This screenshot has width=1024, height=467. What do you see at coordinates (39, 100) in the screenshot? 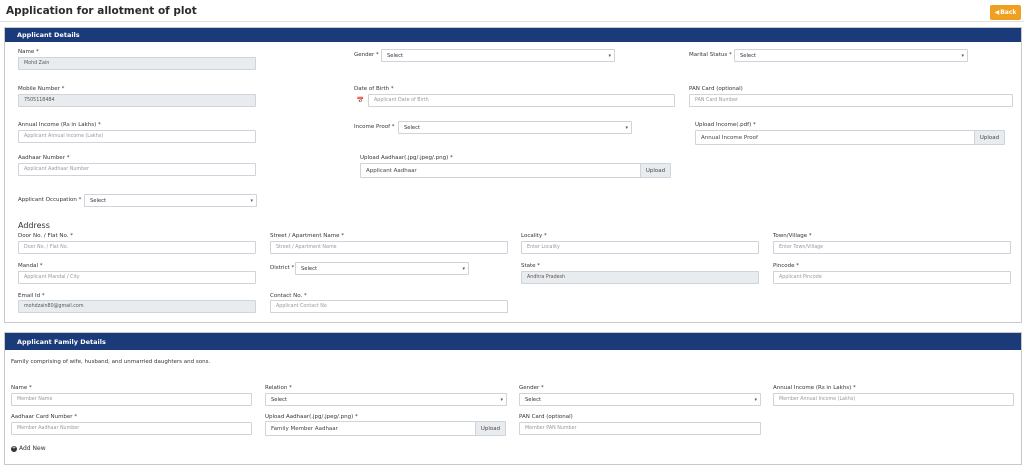
I see `mobile-value: 7505118484` at bounding box center [39, 100].